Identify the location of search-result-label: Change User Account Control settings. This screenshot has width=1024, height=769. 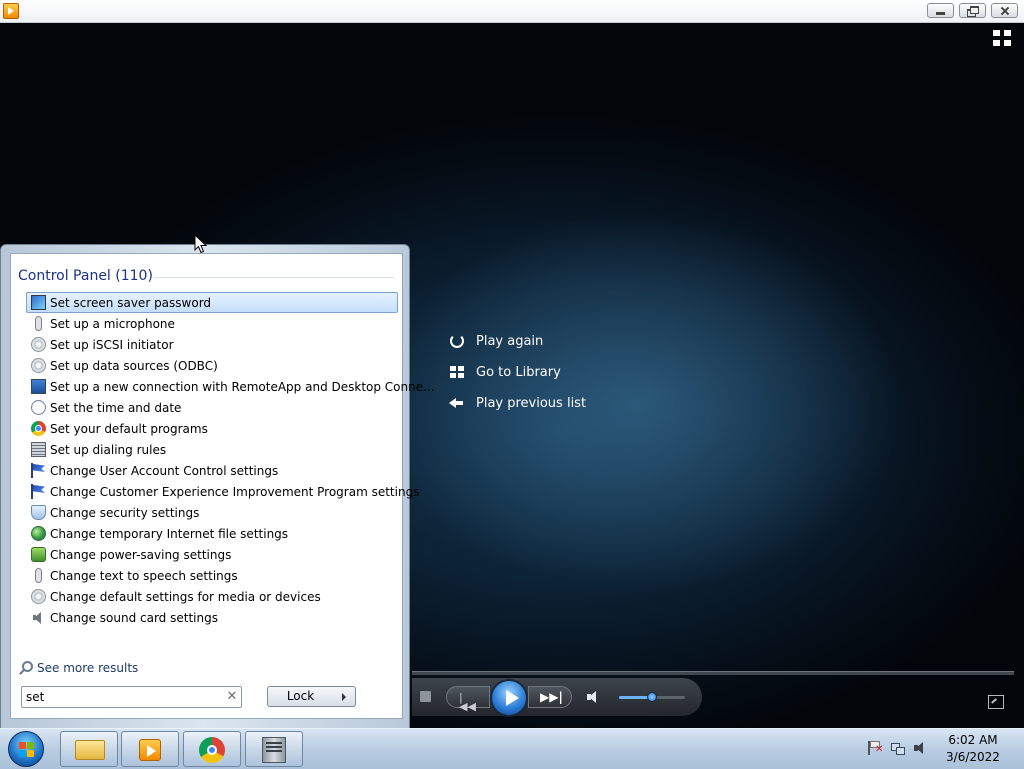
(164, 471).